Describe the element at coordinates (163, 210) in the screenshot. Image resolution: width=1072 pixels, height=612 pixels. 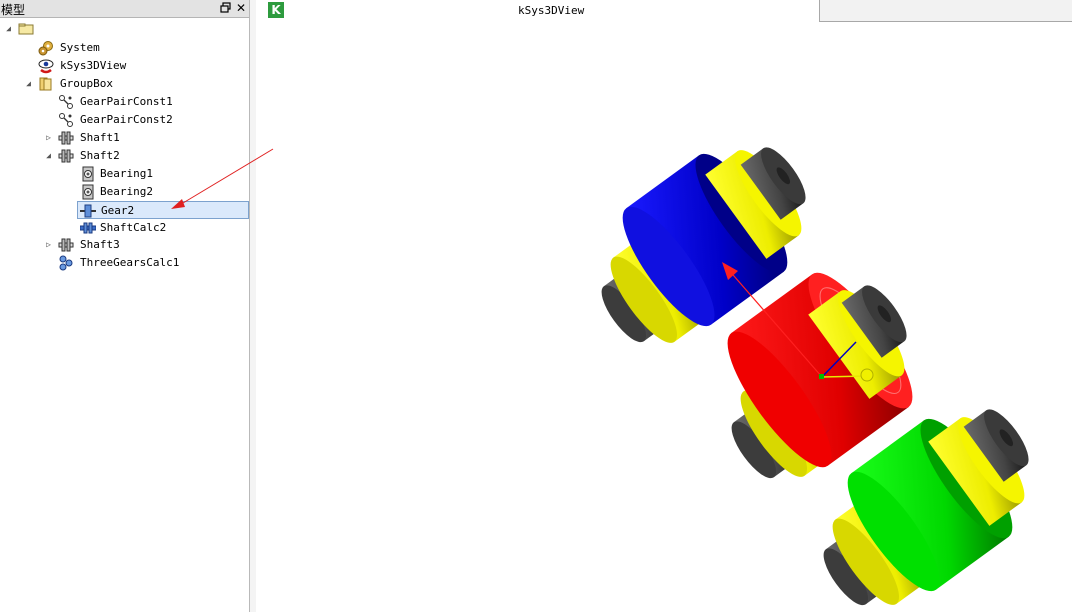
I see `tree-item-gear2: Gear2` at that location.